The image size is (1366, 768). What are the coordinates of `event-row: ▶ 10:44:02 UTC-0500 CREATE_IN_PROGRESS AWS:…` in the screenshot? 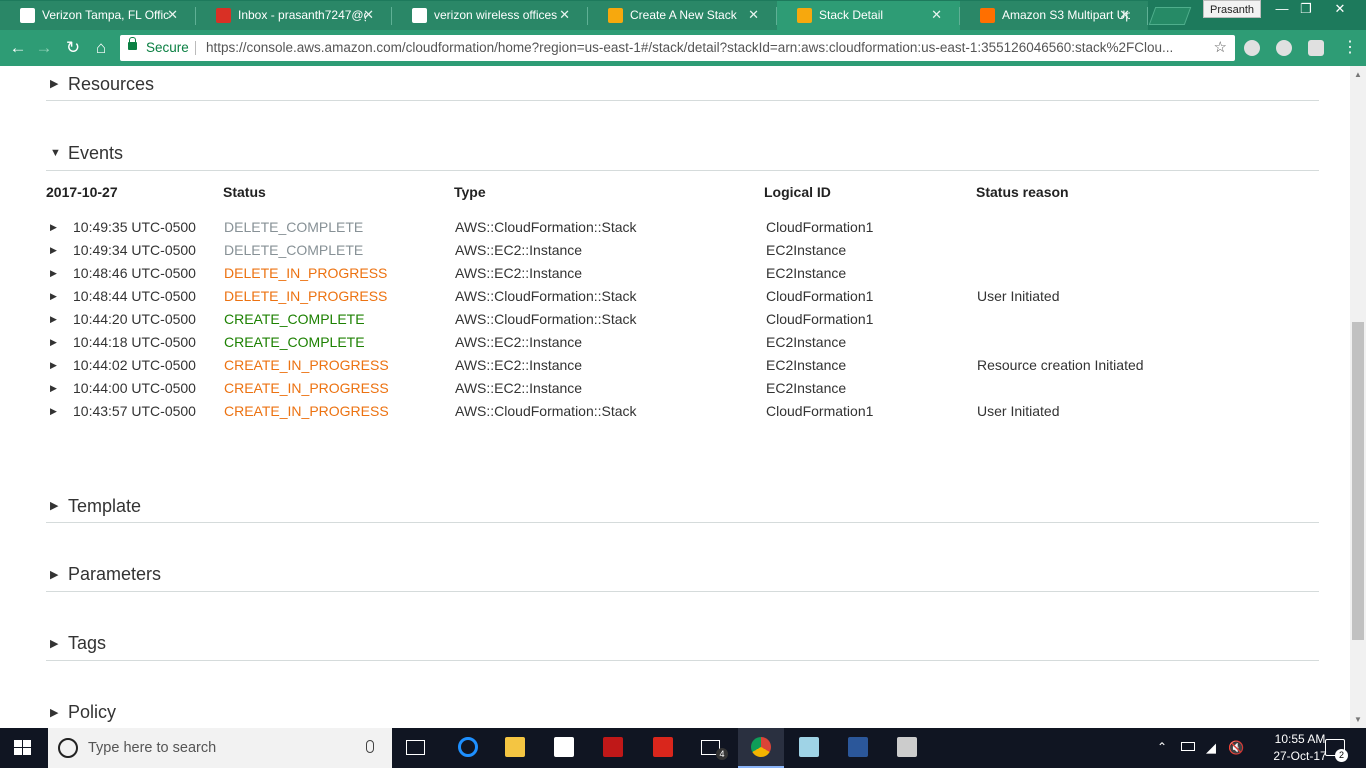 It's located at (650, 368).